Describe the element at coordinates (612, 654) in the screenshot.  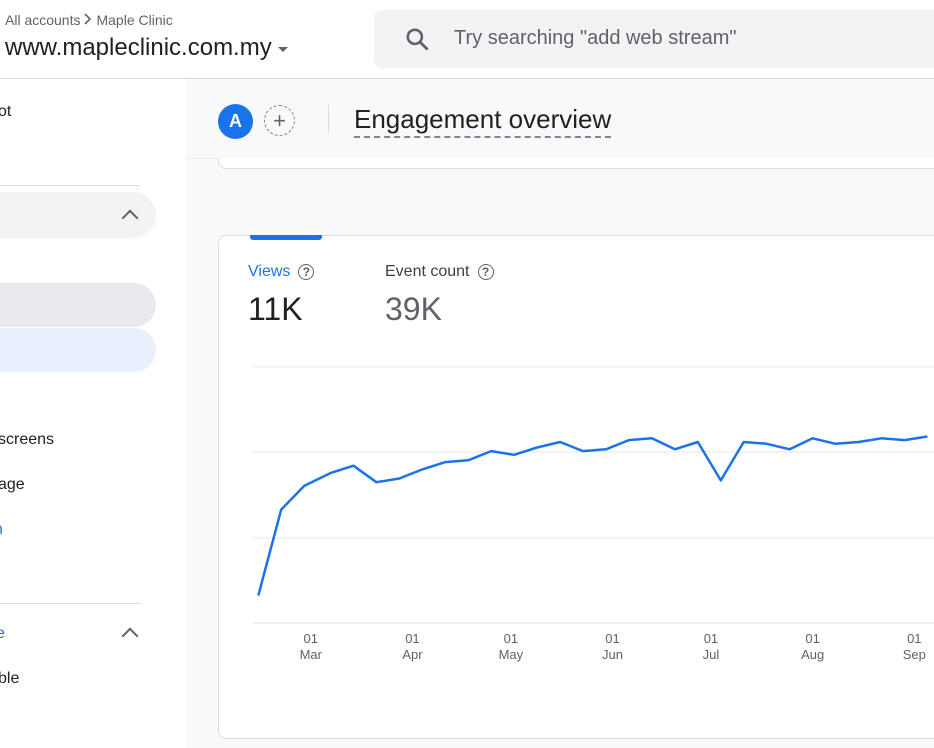
I see `x-tick-month: Jun` at that location.